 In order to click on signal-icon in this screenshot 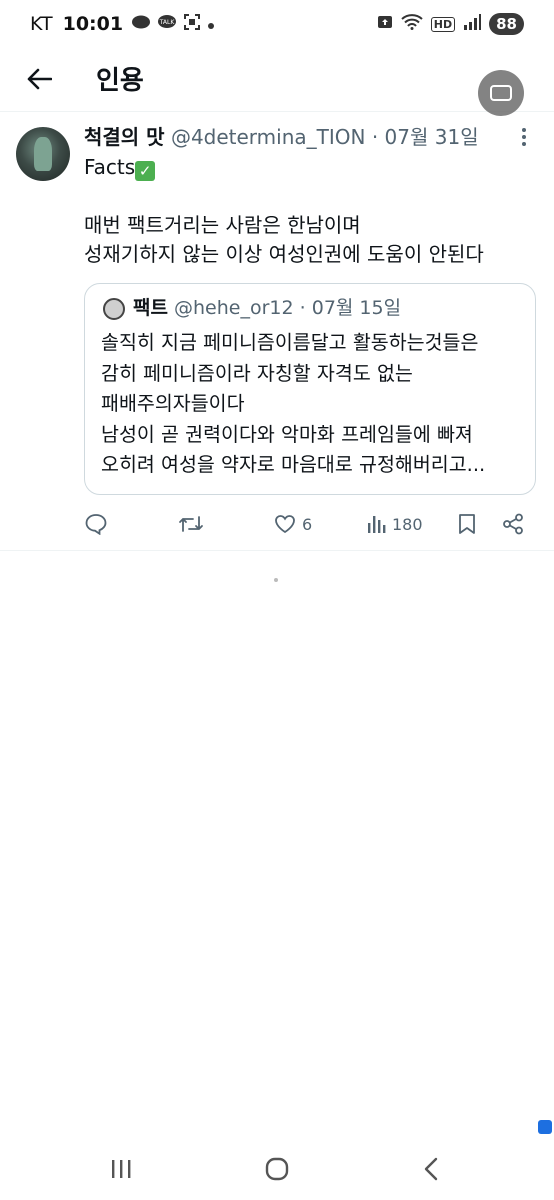, I will do `click(472, 24)`.